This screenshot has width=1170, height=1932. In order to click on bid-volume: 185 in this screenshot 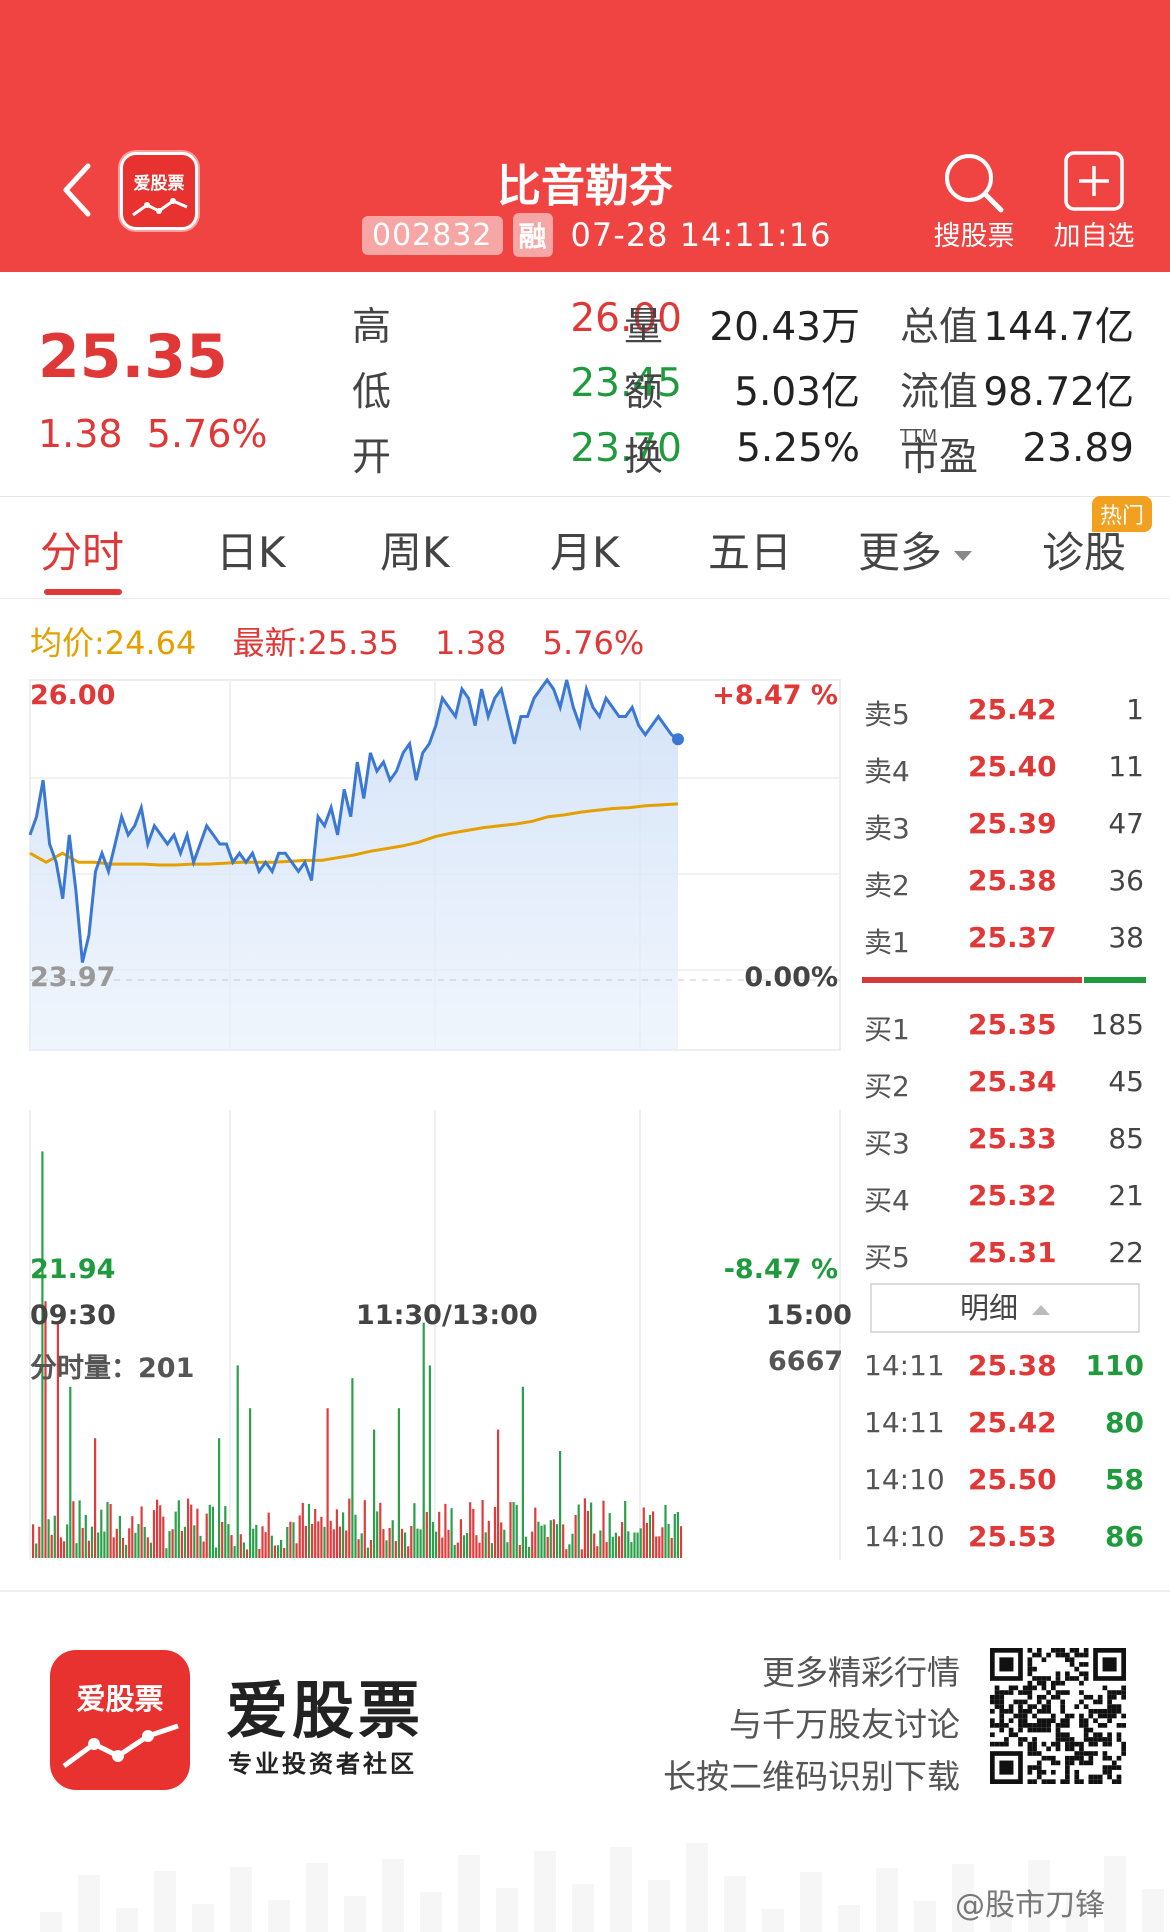, I will do `click(1117, 1024)`.